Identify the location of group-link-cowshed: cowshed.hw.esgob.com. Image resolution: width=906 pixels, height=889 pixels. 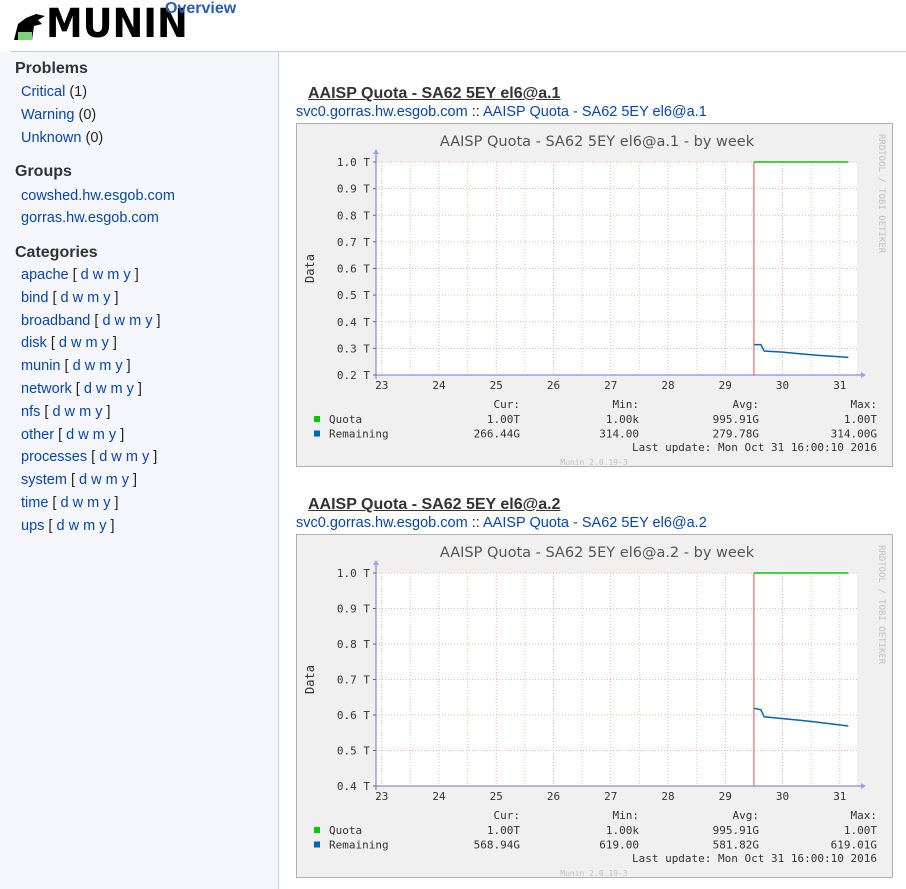
(98, 196).